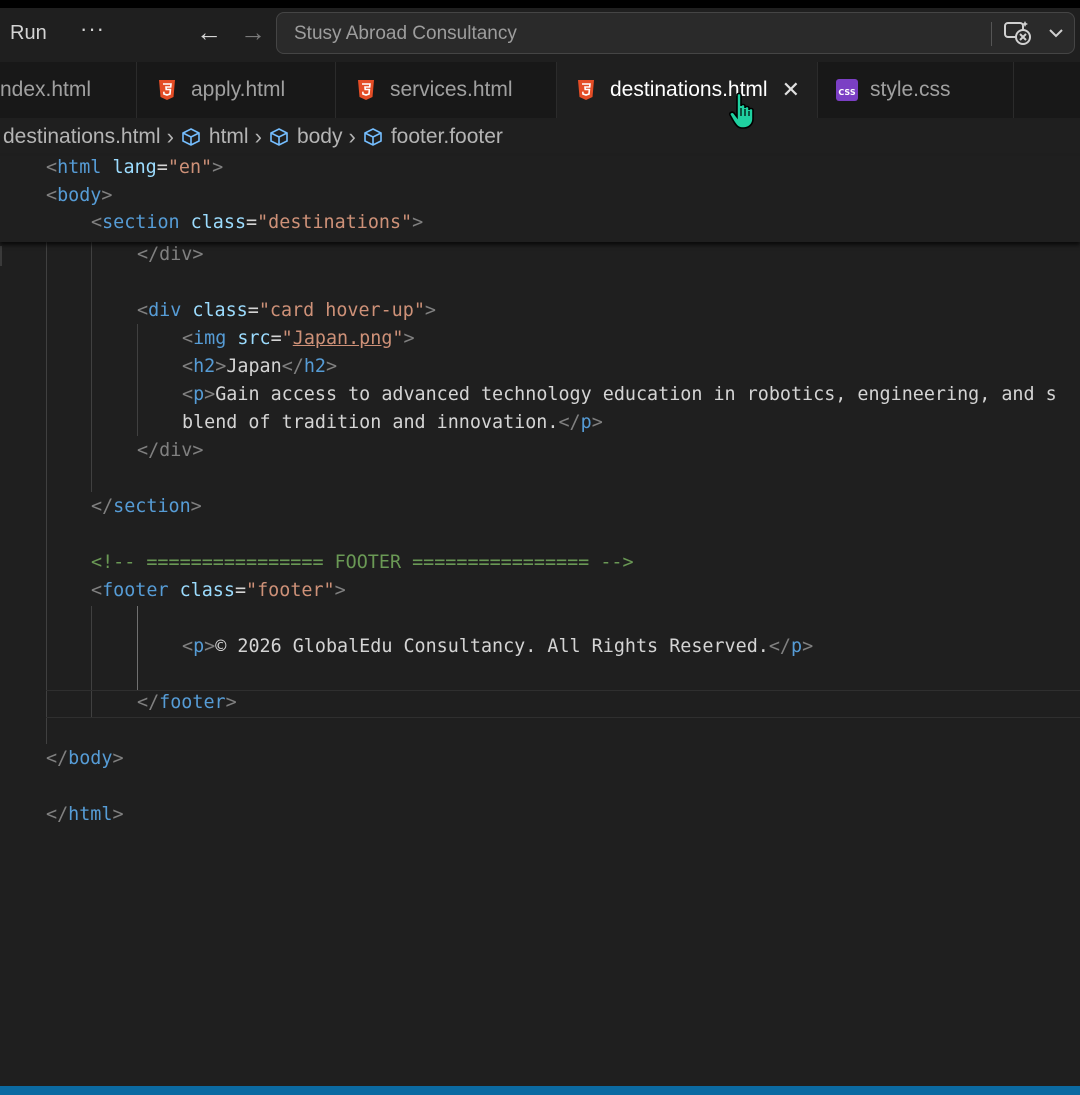 The width and height of the screenshot is (1080, 1095). Describe the element at coordinates (92, 29) in the screenshot. I see `more-menu-button: ···` at that location.